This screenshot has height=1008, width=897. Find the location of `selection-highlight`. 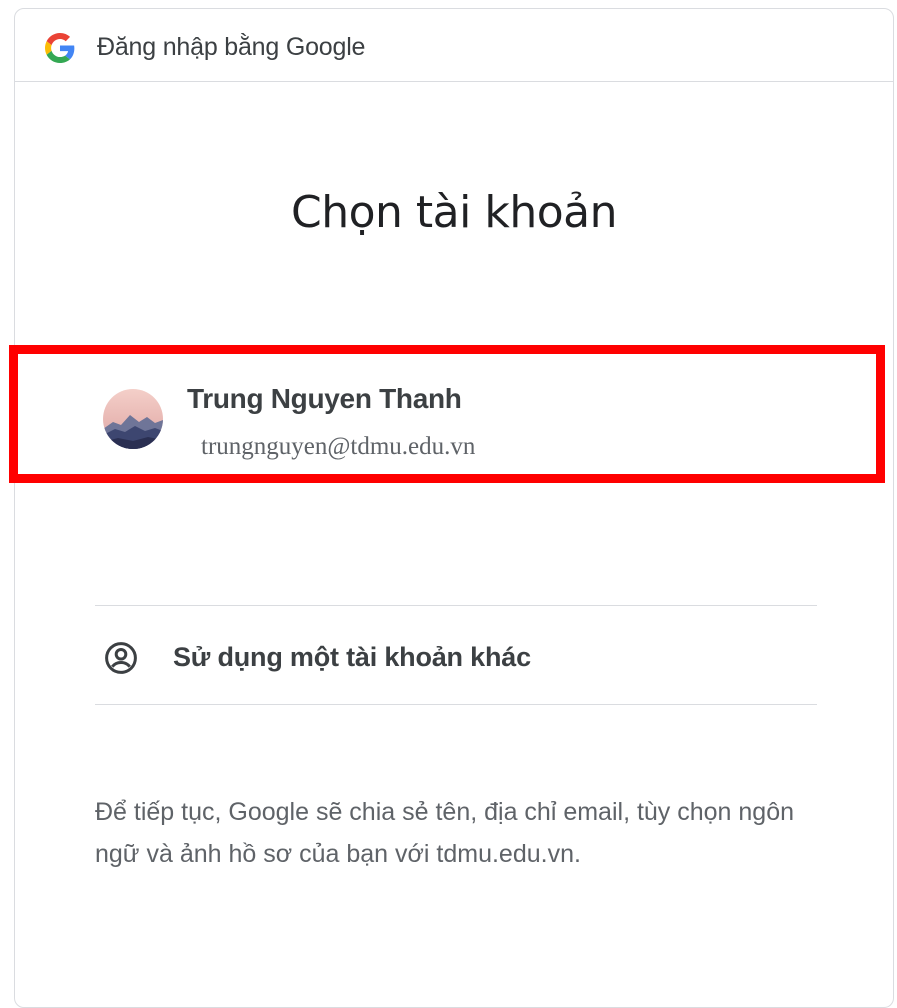

selection-highlight is located at coordinates (447, 414).